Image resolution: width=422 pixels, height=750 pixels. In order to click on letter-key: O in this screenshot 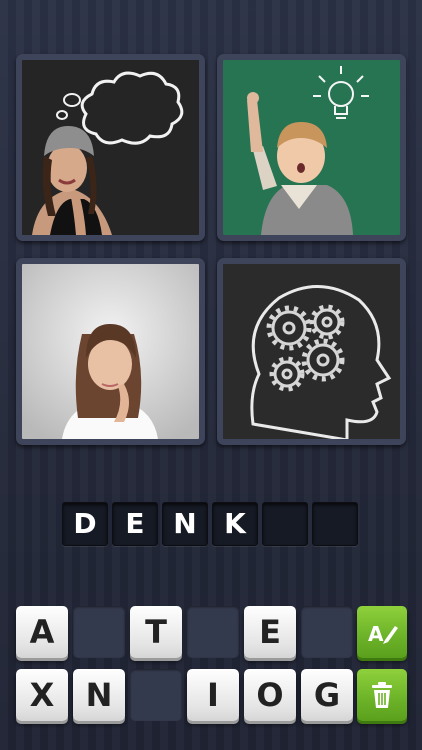, I will do `click(270, 695)`.